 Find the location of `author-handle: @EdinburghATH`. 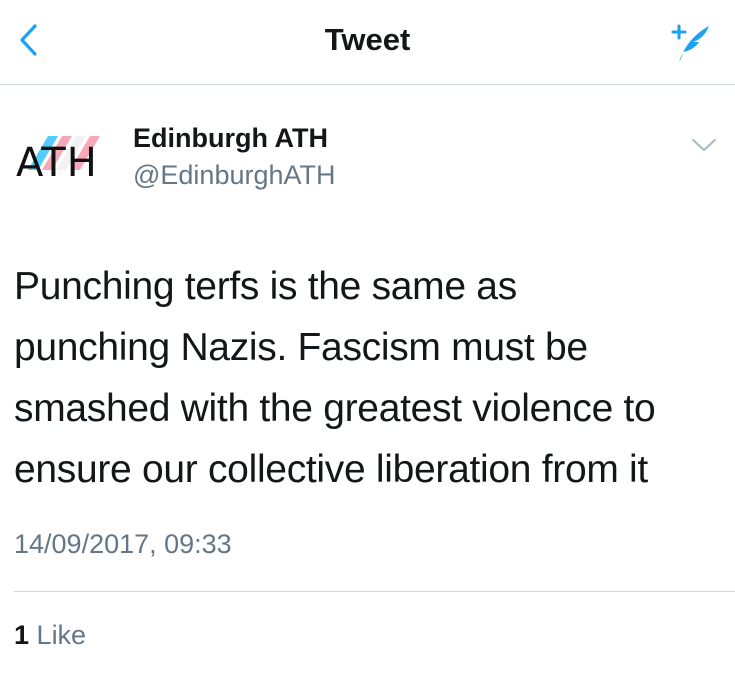

author-handle: @EdinburghATH is located at coordinates (234, 175).